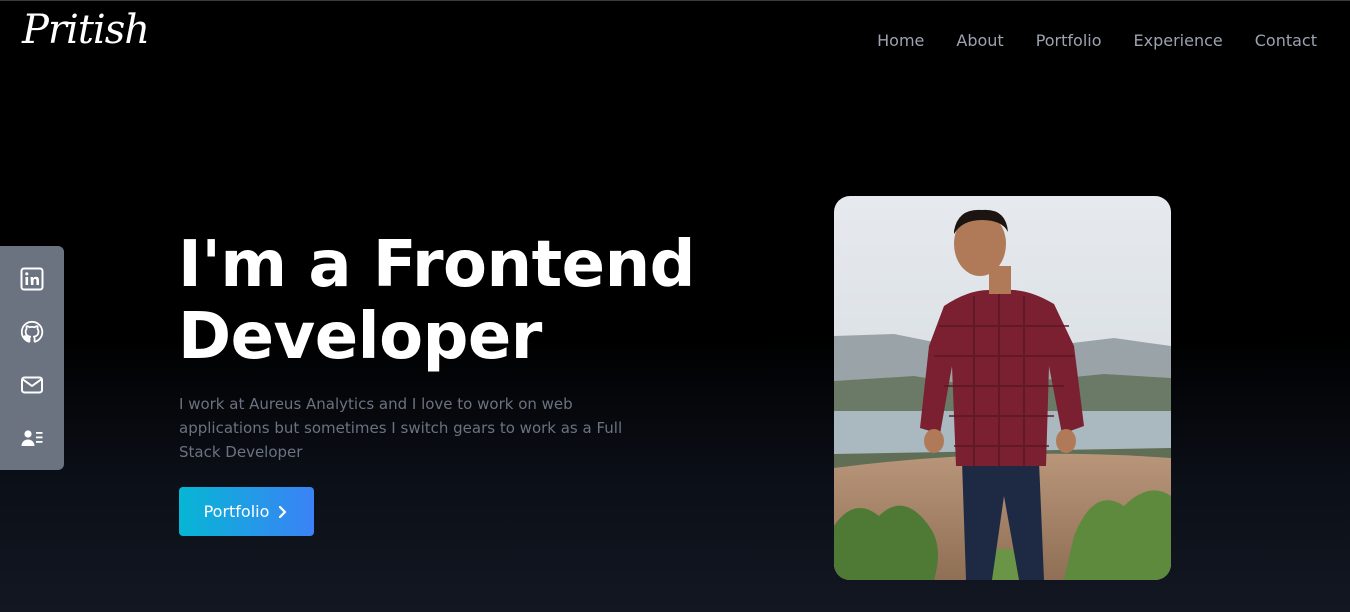 Image resolution: width=1350 pixels, height=612 pixels. What do you see at coordinates (360, 337) in the screenshot?
I see `hero-heading-line2: Developer` at bounding box center [360, 337].